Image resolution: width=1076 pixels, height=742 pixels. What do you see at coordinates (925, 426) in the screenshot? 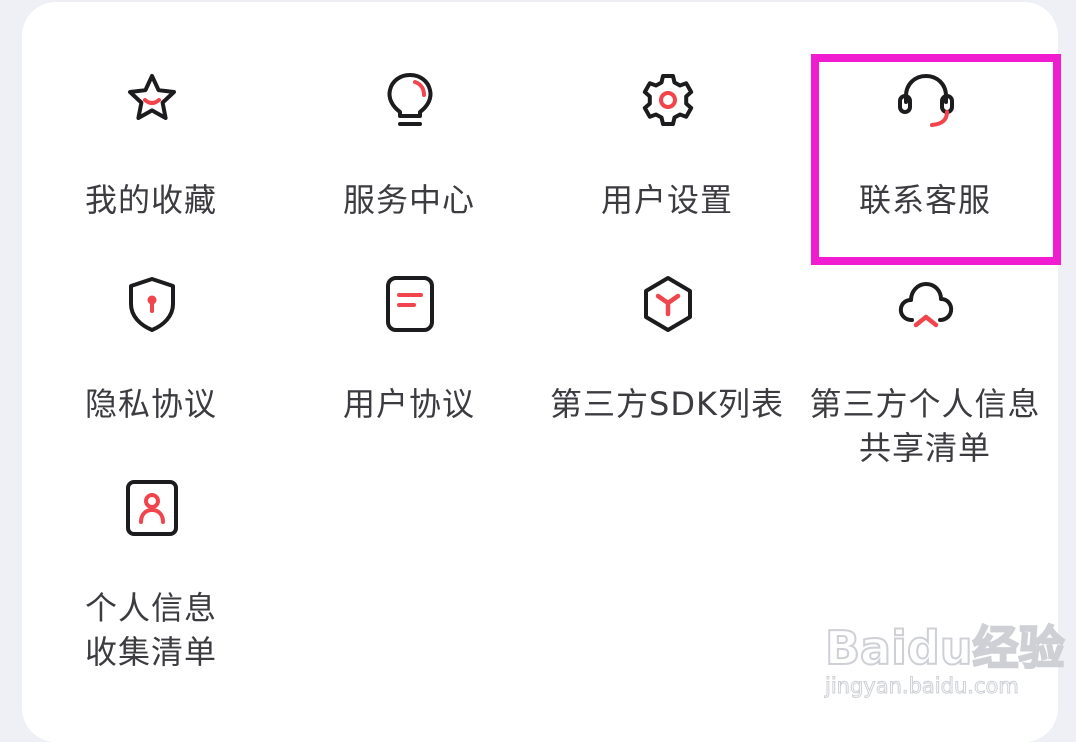
I see `menu-item-label: 第三方个人信息 共享清单` at bounding box center [925, 426].